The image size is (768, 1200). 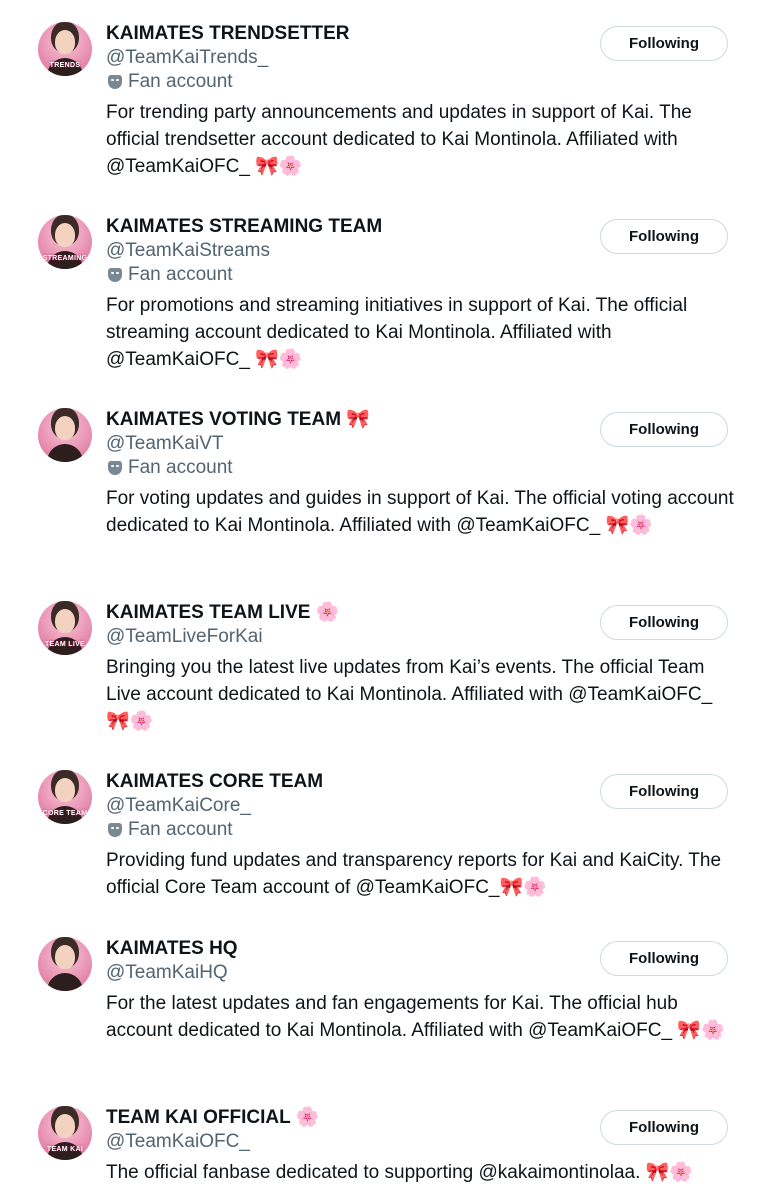 I want to click on avatar: TRENDS, so click(x=65, y=49).